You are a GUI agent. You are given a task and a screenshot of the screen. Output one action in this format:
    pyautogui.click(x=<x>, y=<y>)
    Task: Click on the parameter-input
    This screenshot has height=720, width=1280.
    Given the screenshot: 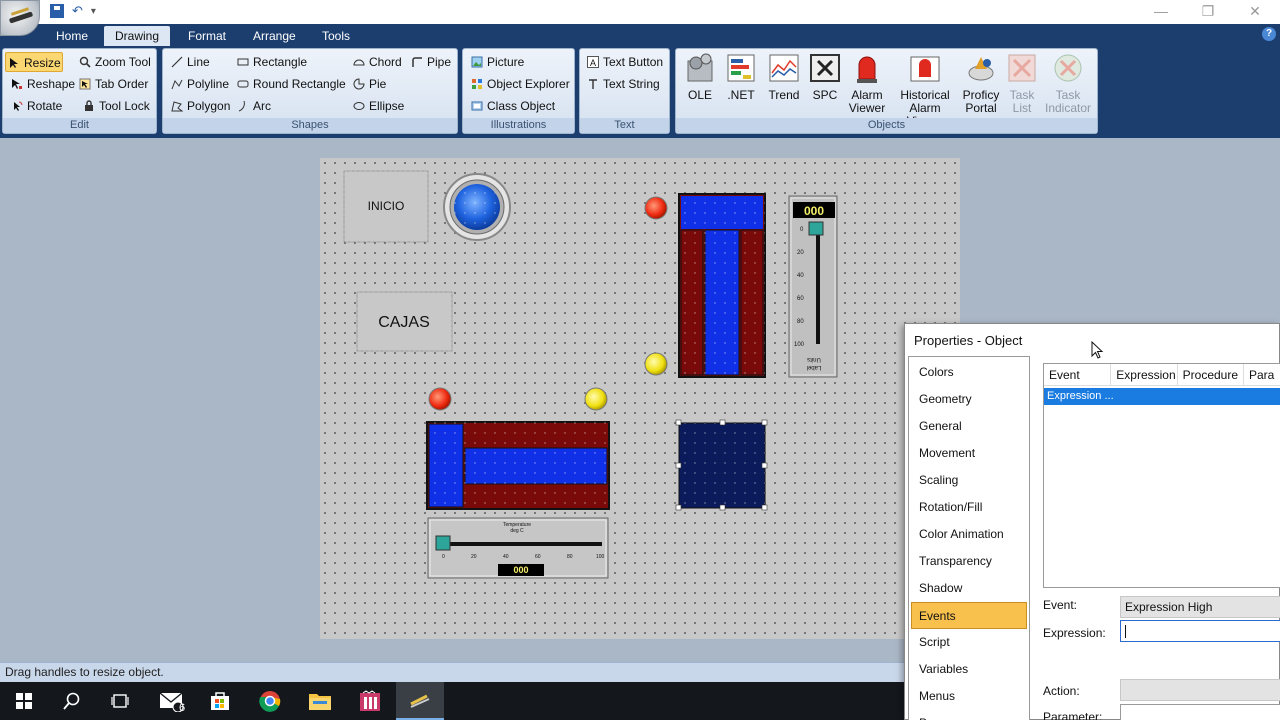 What is the action you would take?
    pyautogui.click(x=1200, y=712)
    